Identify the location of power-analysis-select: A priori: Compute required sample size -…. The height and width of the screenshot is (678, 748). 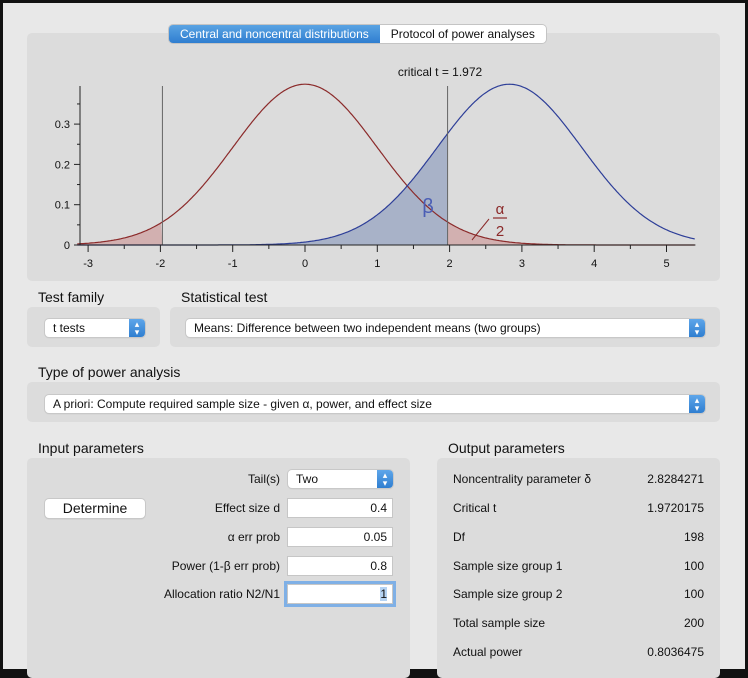
(375, 404).